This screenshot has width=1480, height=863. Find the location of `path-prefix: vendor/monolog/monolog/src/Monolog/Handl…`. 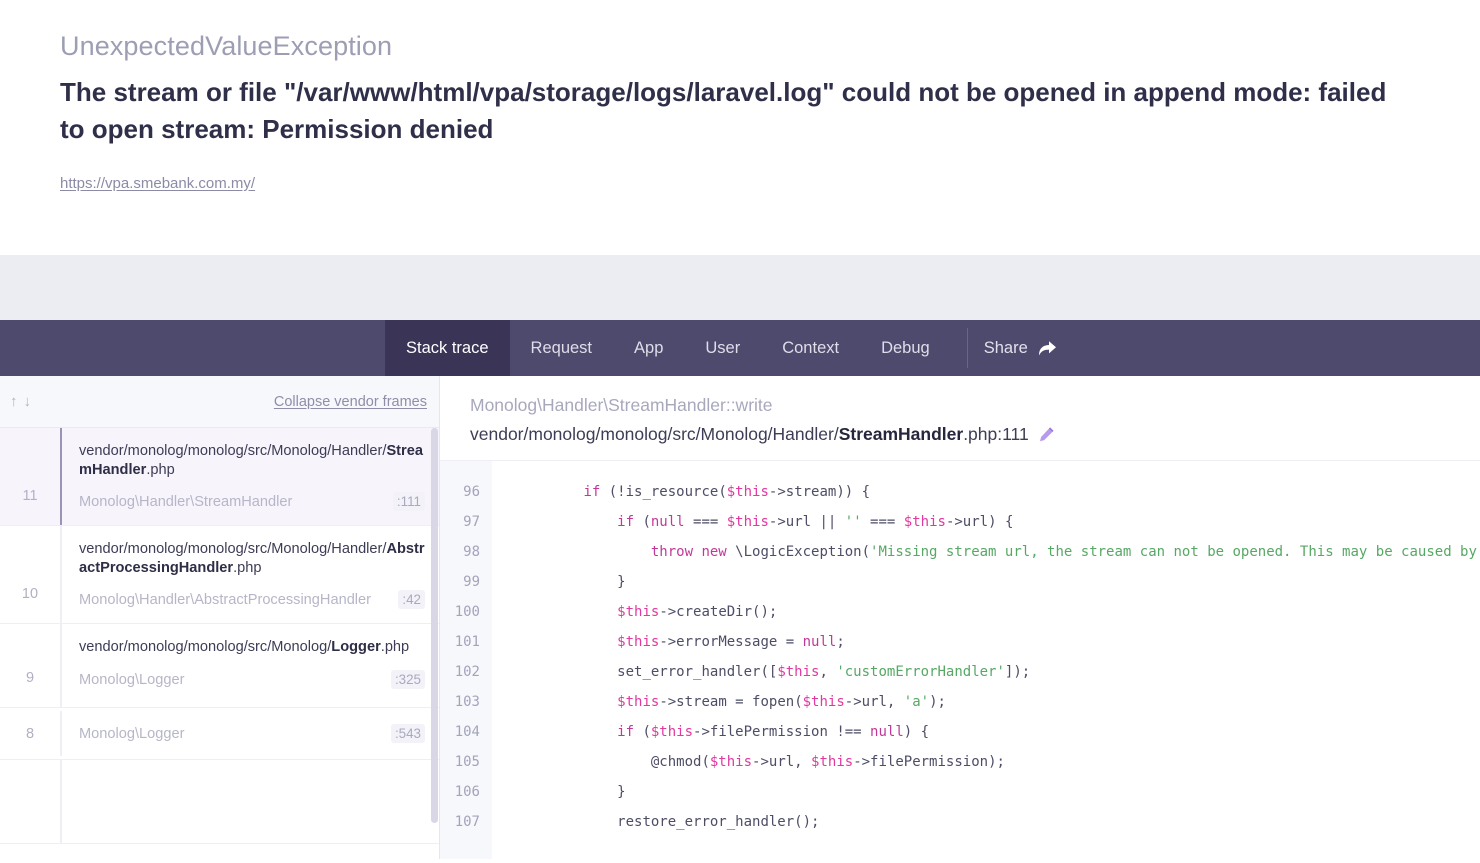

path-prefix: vendor/monolog/monolog/src/Monolog/Handl… is located at coordinates (654, 433).